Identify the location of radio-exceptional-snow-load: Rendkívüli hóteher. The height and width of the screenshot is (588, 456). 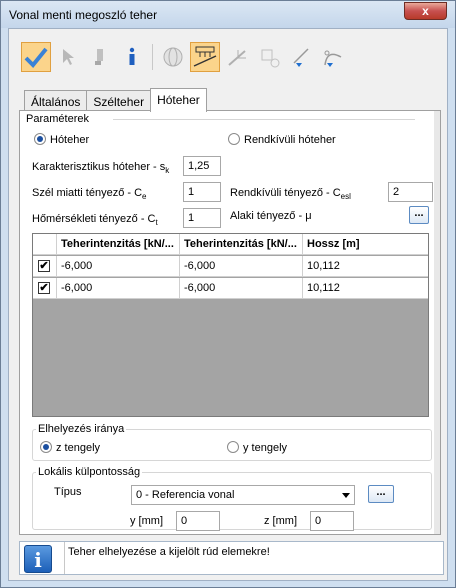
(282, 139).